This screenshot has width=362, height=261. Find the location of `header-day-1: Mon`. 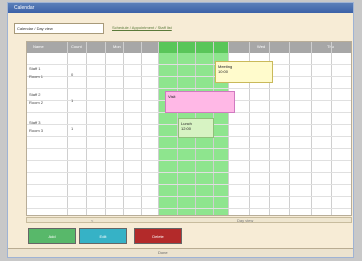

header-day-1: Mon is located at coordinates (117, 46).